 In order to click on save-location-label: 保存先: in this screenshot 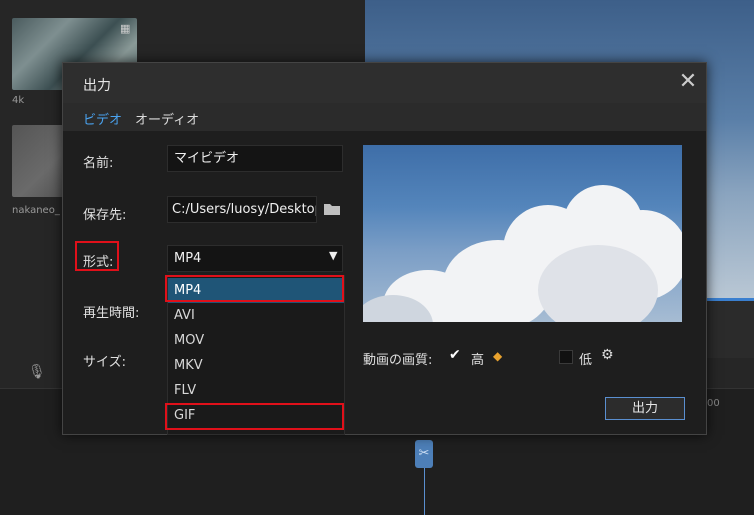, I will do `click(105, 215)`.